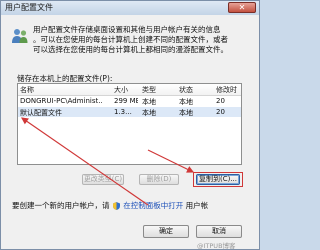 This screenshot has height=250, width=320. Describe the element at coordinates (41, 113) in the screenshot. I see `profile-name: 默认配置文件` at that location.